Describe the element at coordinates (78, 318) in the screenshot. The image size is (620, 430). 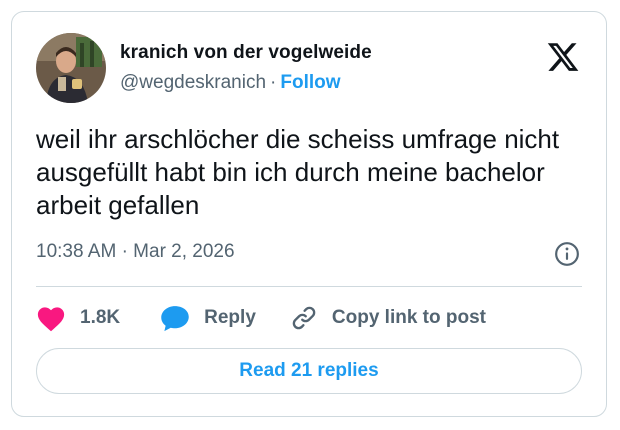
I see `like-button: 1.8K` at that location.